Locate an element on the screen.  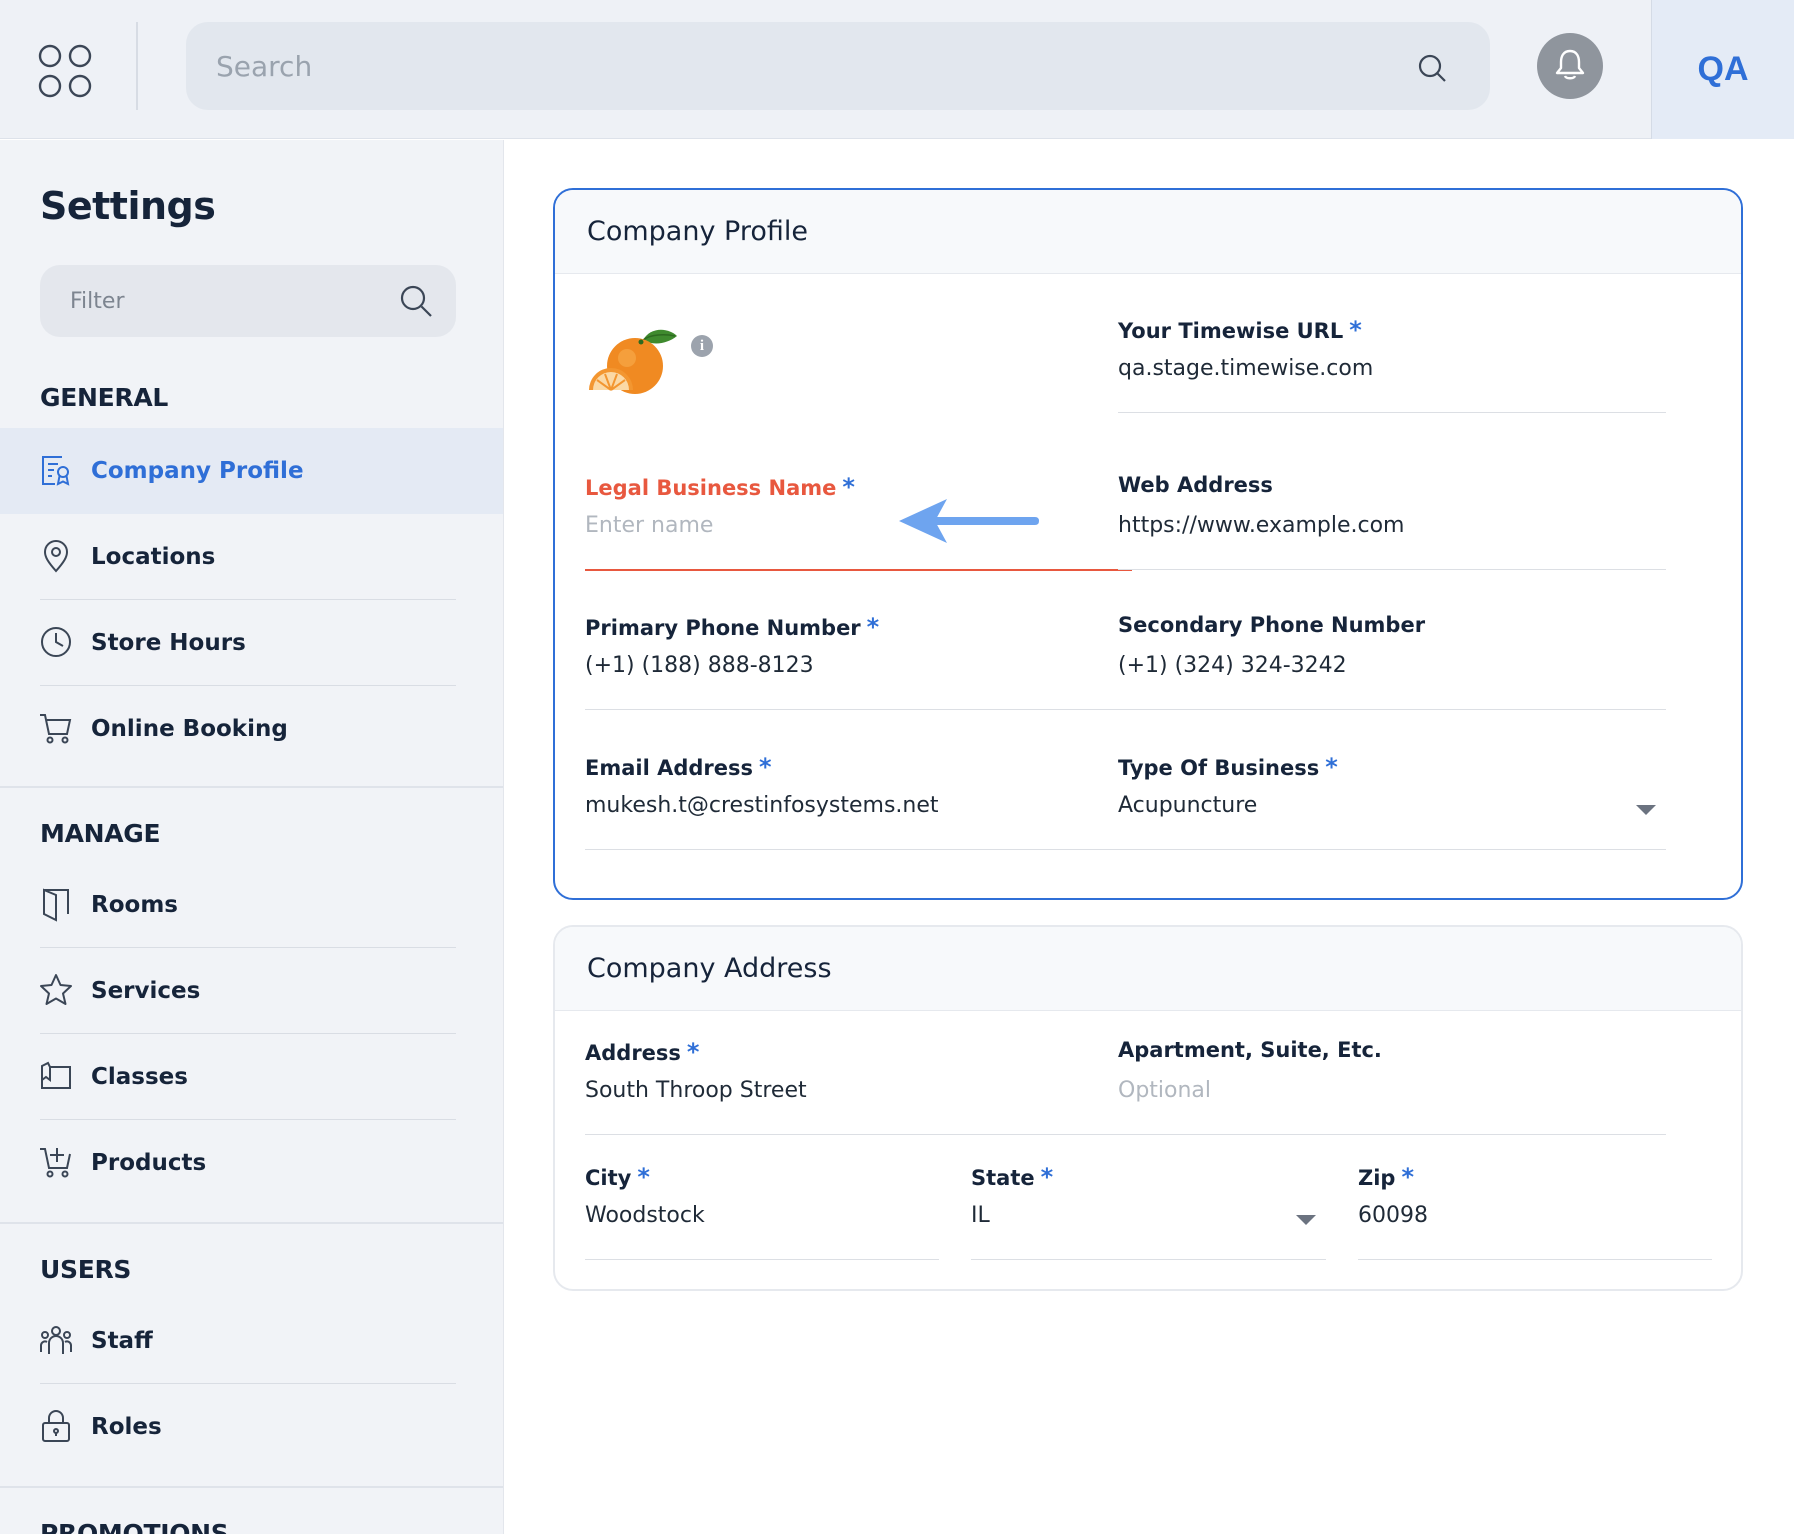
sidebar-item-products: Products is located at coordinates (251, 1163).